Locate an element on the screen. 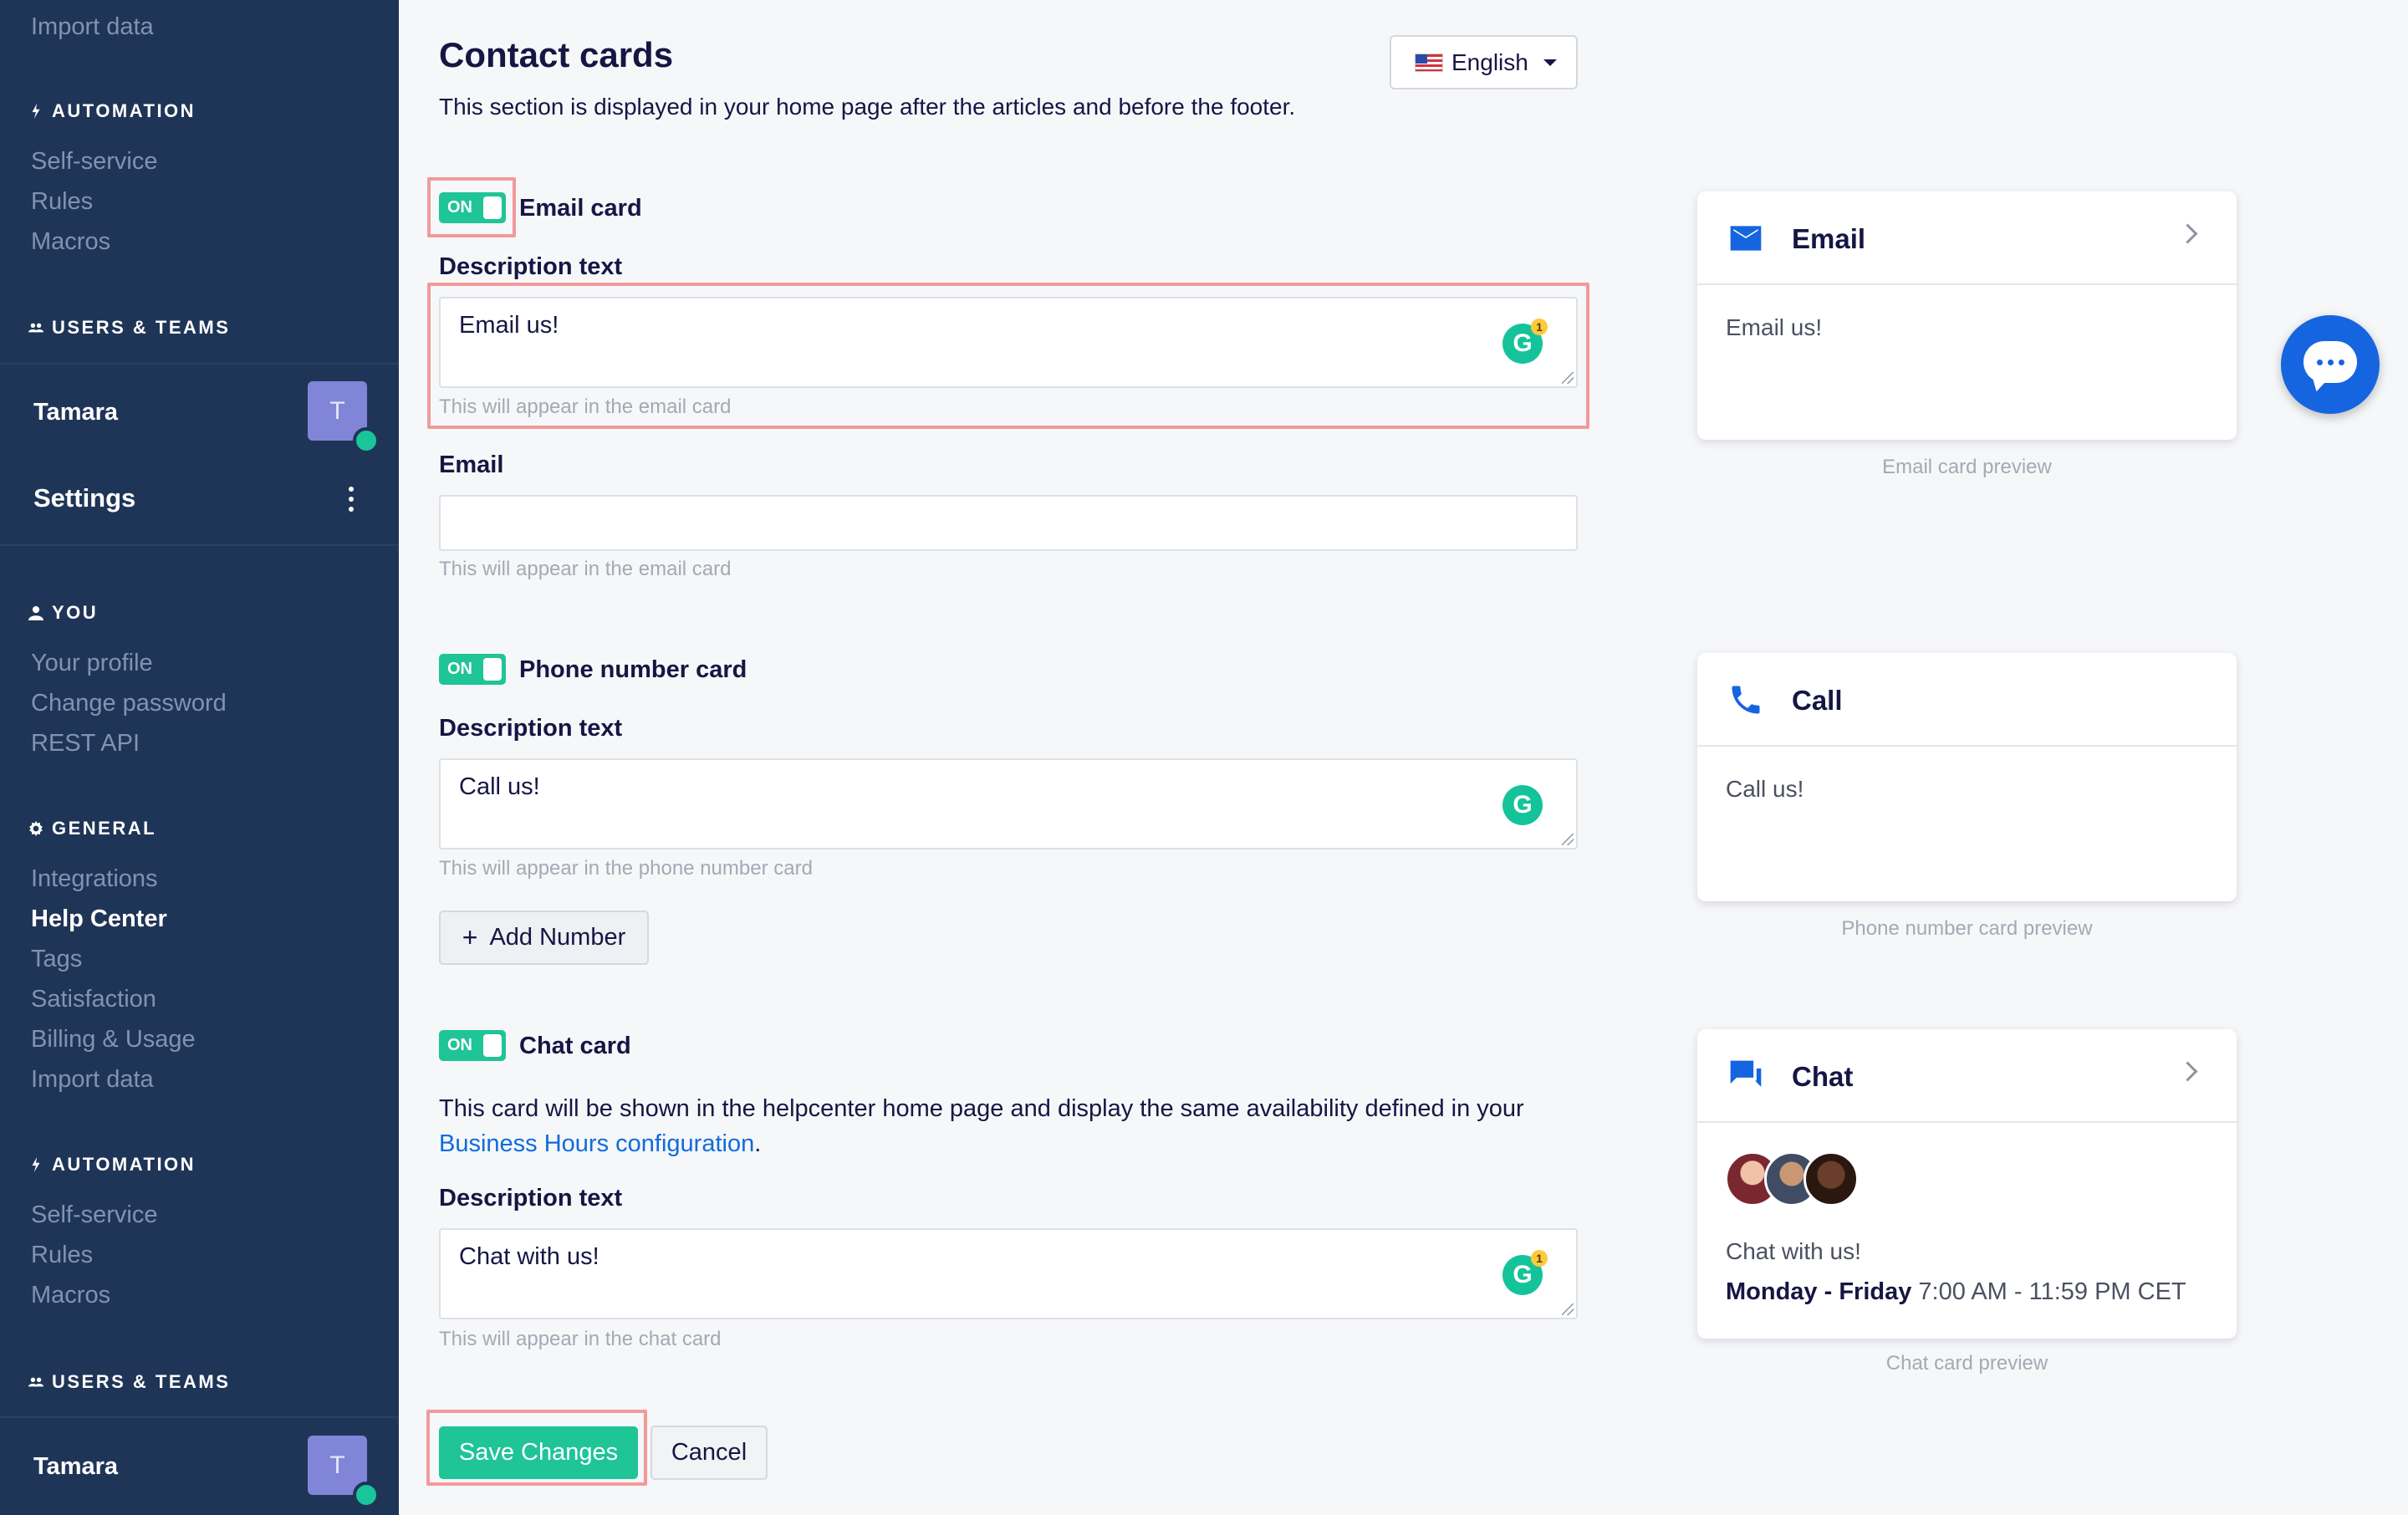  gear-icon is located at coordinates (36, 828).